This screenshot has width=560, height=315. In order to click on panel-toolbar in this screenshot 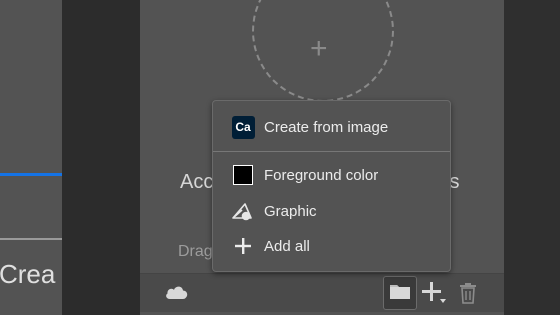, I will do `click(322, 292)`.